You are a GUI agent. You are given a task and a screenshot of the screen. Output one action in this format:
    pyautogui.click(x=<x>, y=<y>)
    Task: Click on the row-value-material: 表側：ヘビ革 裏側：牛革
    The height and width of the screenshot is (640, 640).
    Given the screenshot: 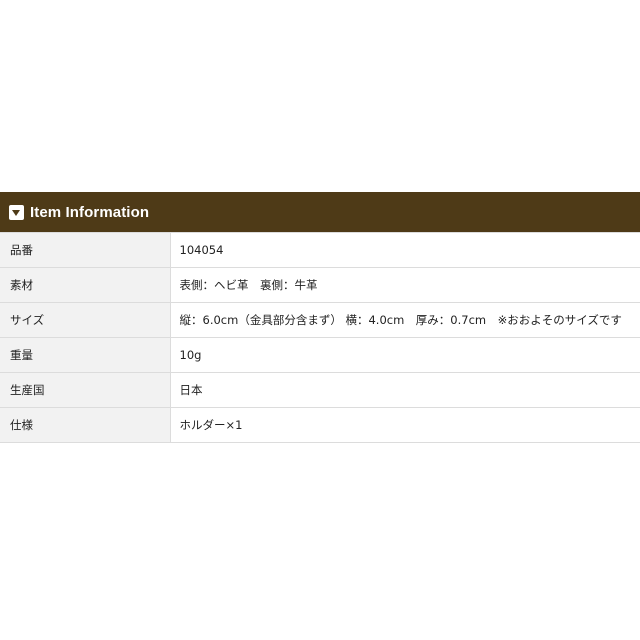 What is the action you would take?
    pyautogui.click(x=405, y=285)
    